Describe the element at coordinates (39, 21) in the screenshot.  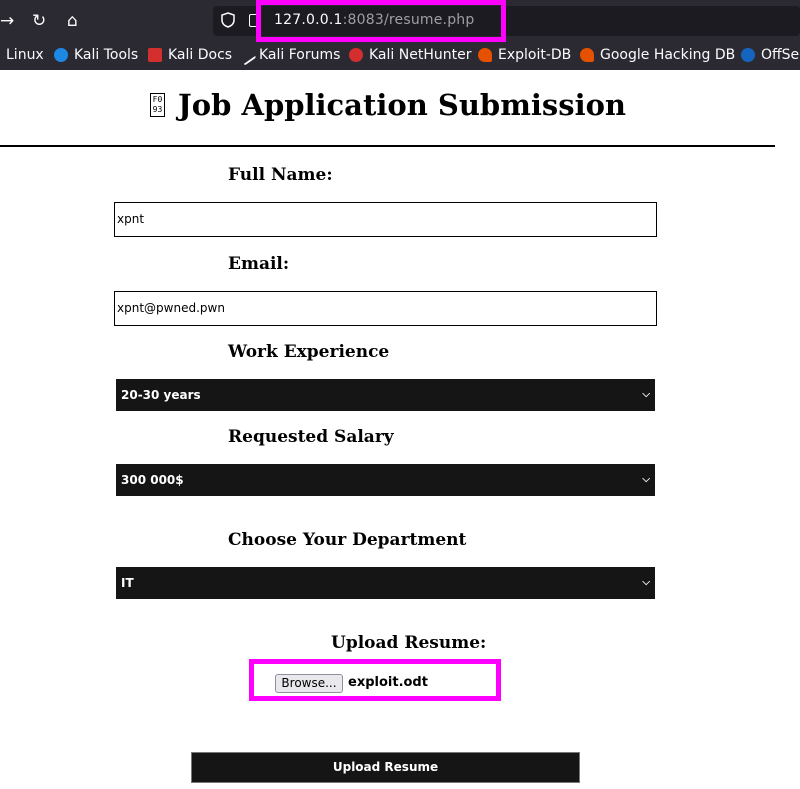
I see `reload-icon: ↻` at that location.